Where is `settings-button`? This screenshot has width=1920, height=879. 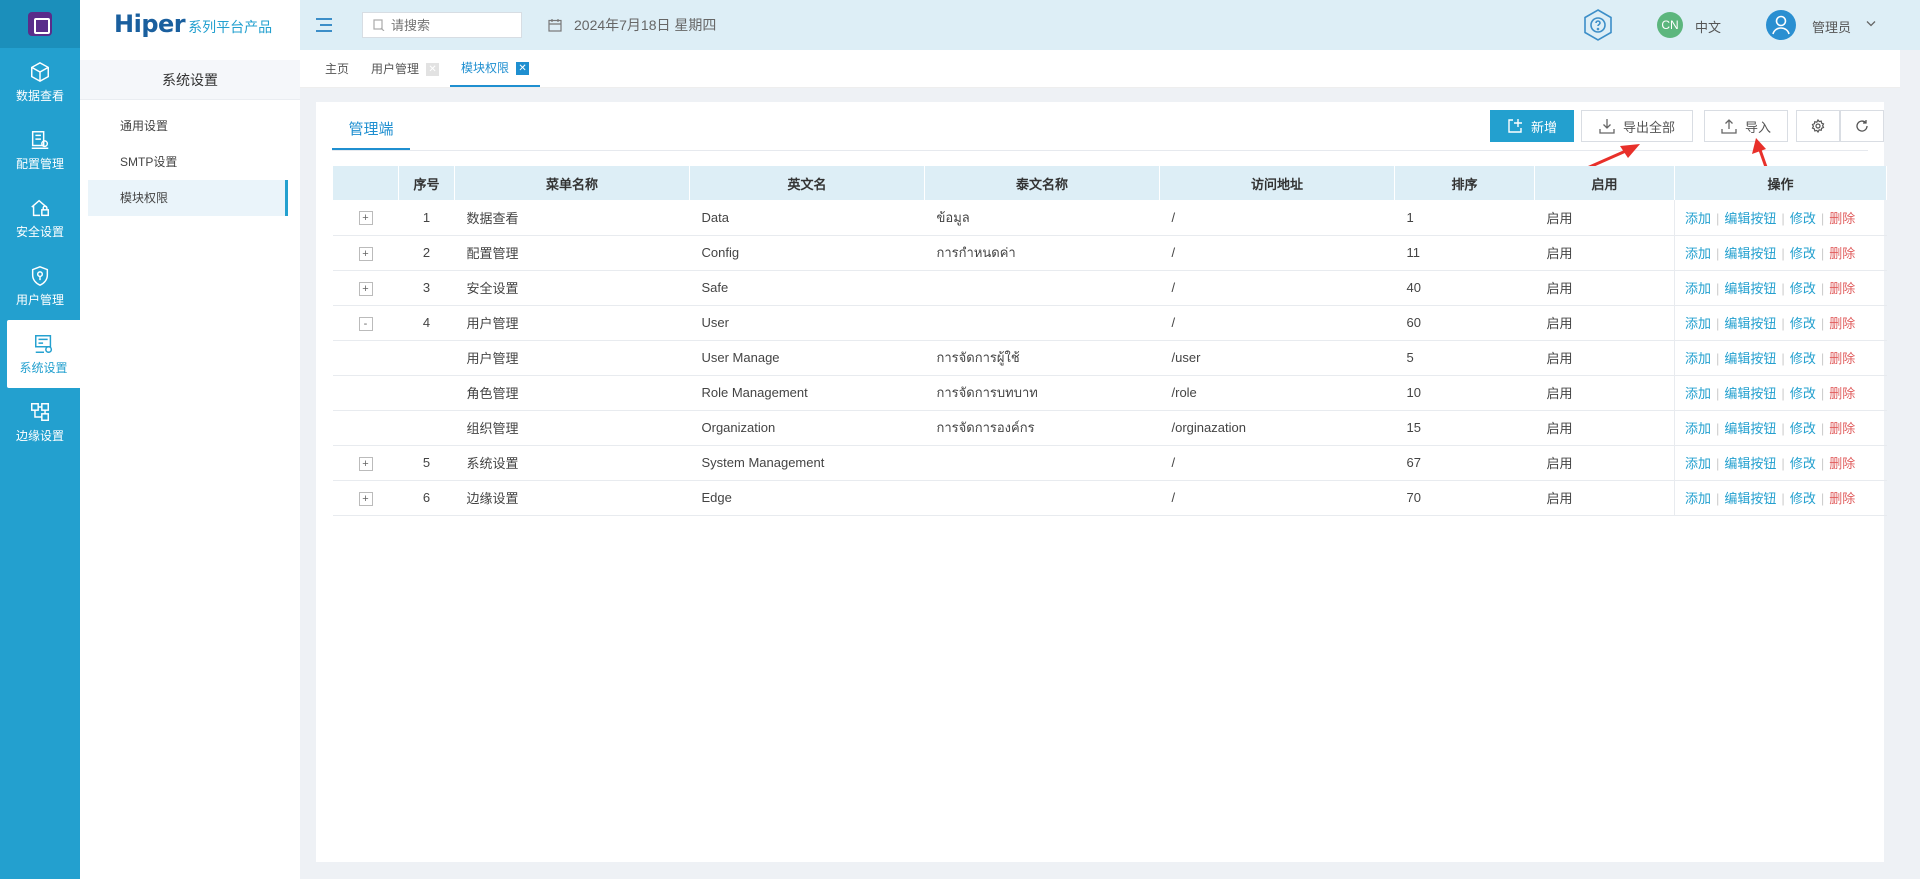
settings-button is located at coordinates (1818, 126).